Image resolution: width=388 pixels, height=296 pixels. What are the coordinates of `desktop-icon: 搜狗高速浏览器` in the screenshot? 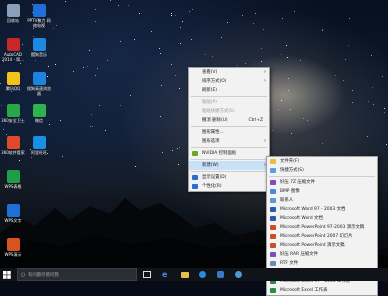 It's located at (39, 84).